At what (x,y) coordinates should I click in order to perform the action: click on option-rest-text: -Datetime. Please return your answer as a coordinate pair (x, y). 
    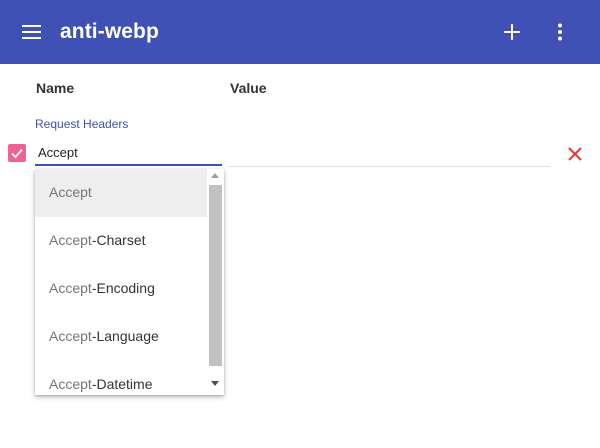
    Looking at the image, I should click on (122, 384).